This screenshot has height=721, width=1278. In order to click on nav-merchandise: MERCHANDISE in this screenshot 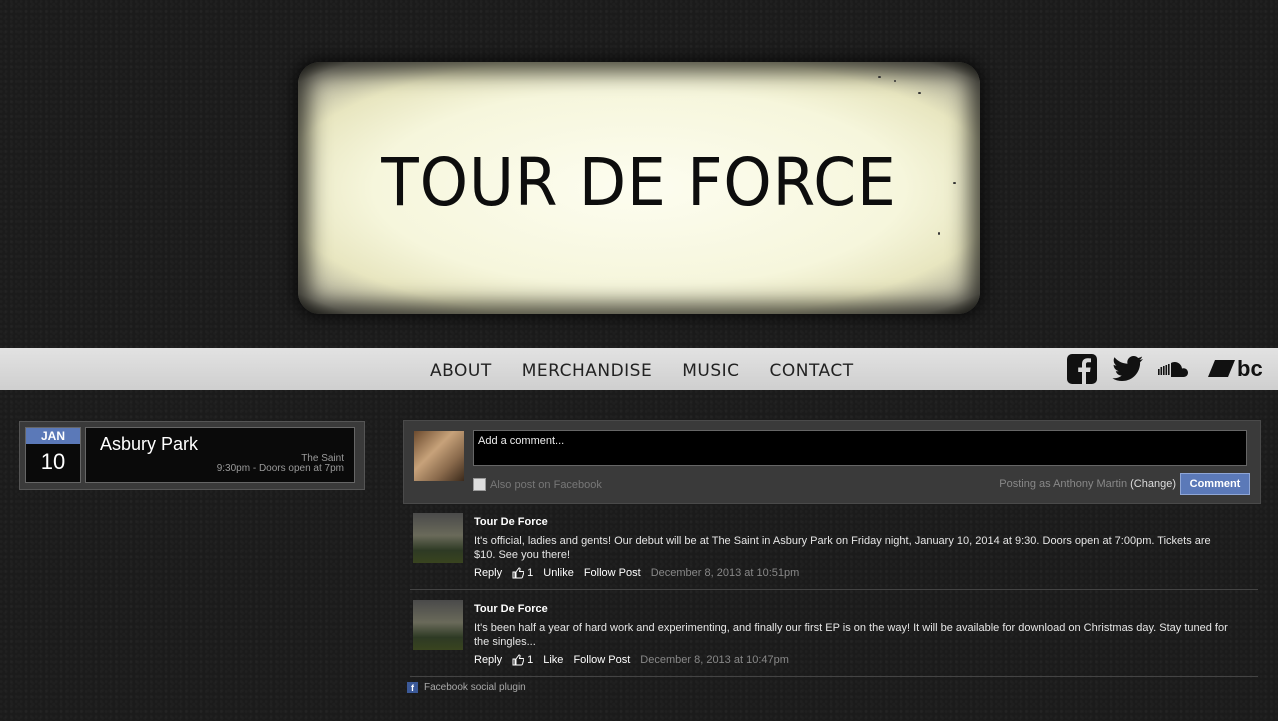, I will do `click(587, 371)`.